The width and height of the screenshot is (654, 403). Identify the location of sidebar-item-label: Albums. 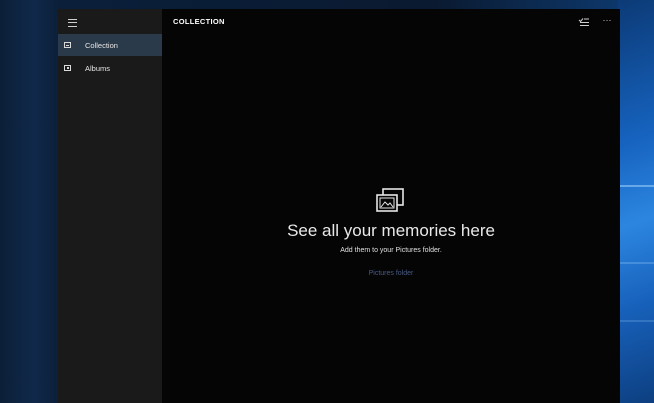
(98, 68).